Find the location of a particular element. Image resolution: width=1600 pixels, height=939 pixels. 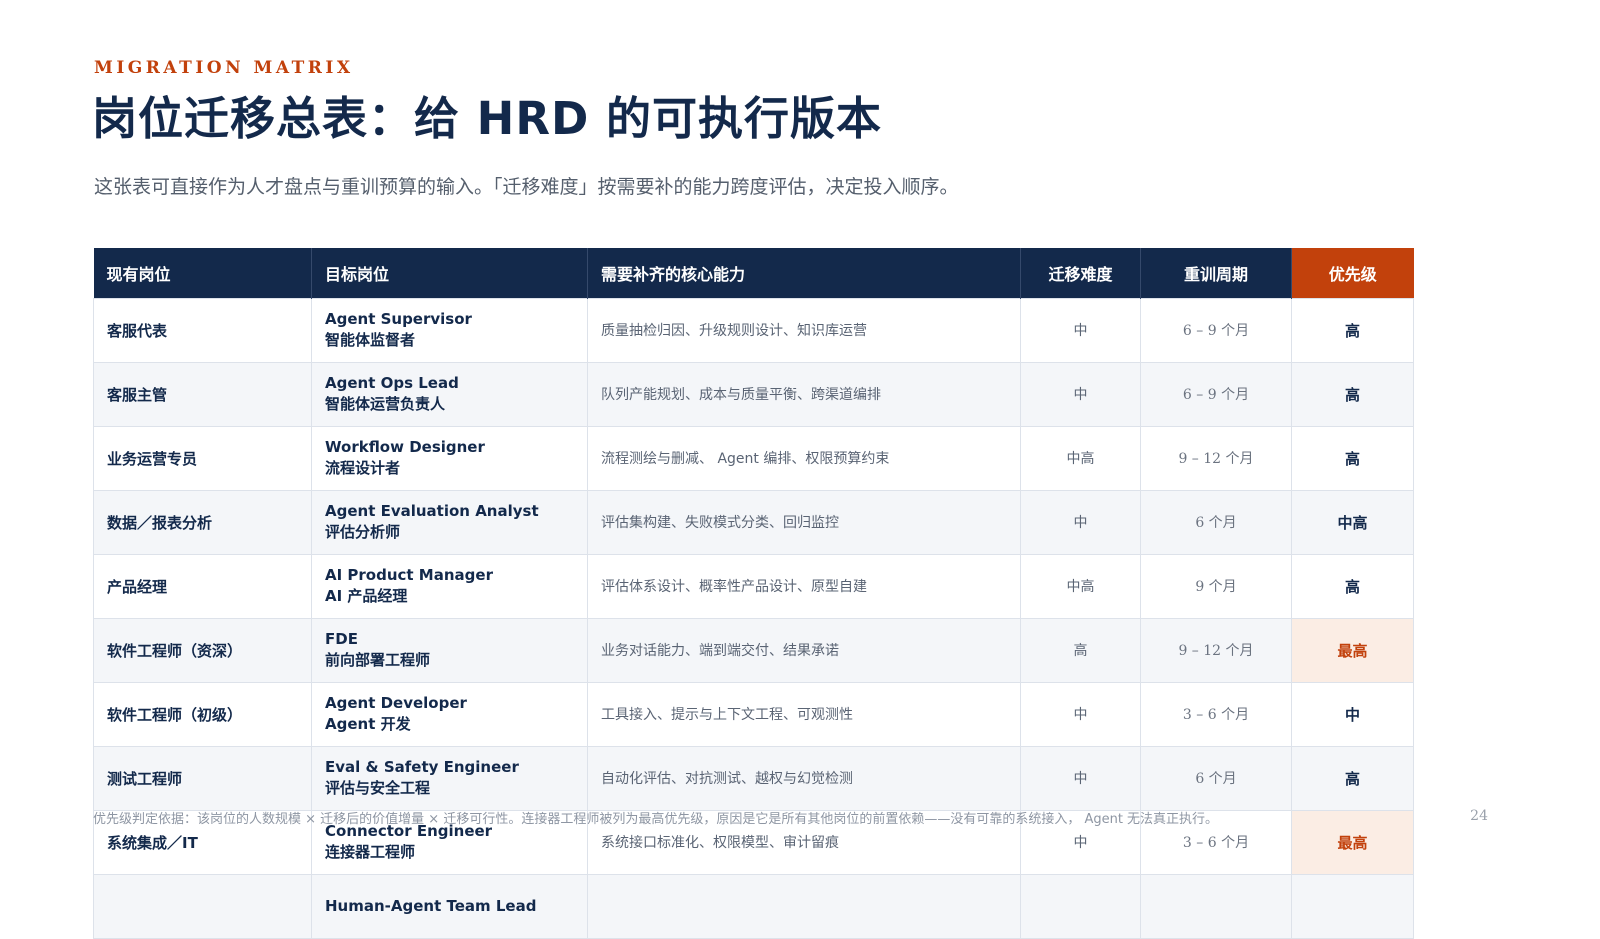

page-title: 岗位迁移总表：给 HRD 的可执行版本 is located at coordinates (487, 118).